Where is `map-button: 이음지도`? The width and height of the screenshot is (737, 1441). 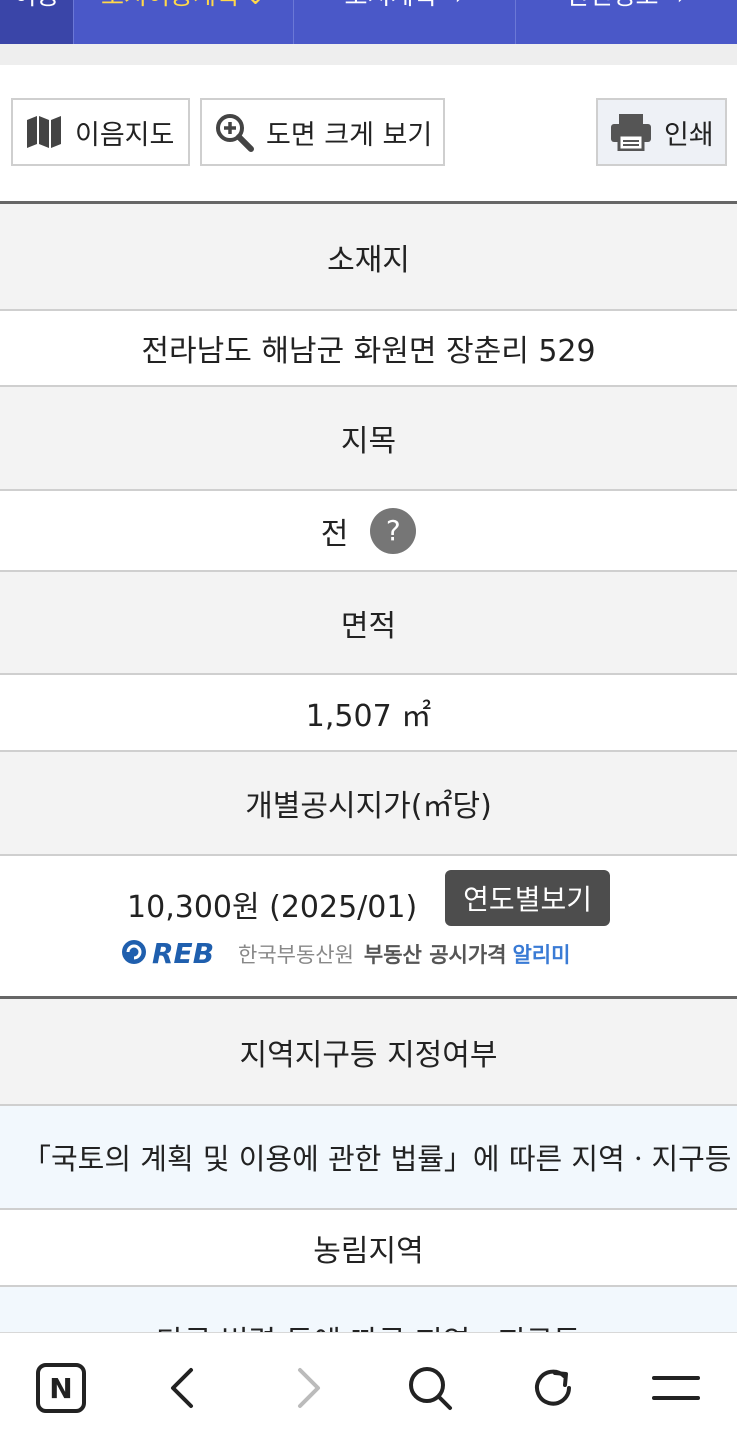
map-button: 이음지도 is located at coordinates (100, 132).